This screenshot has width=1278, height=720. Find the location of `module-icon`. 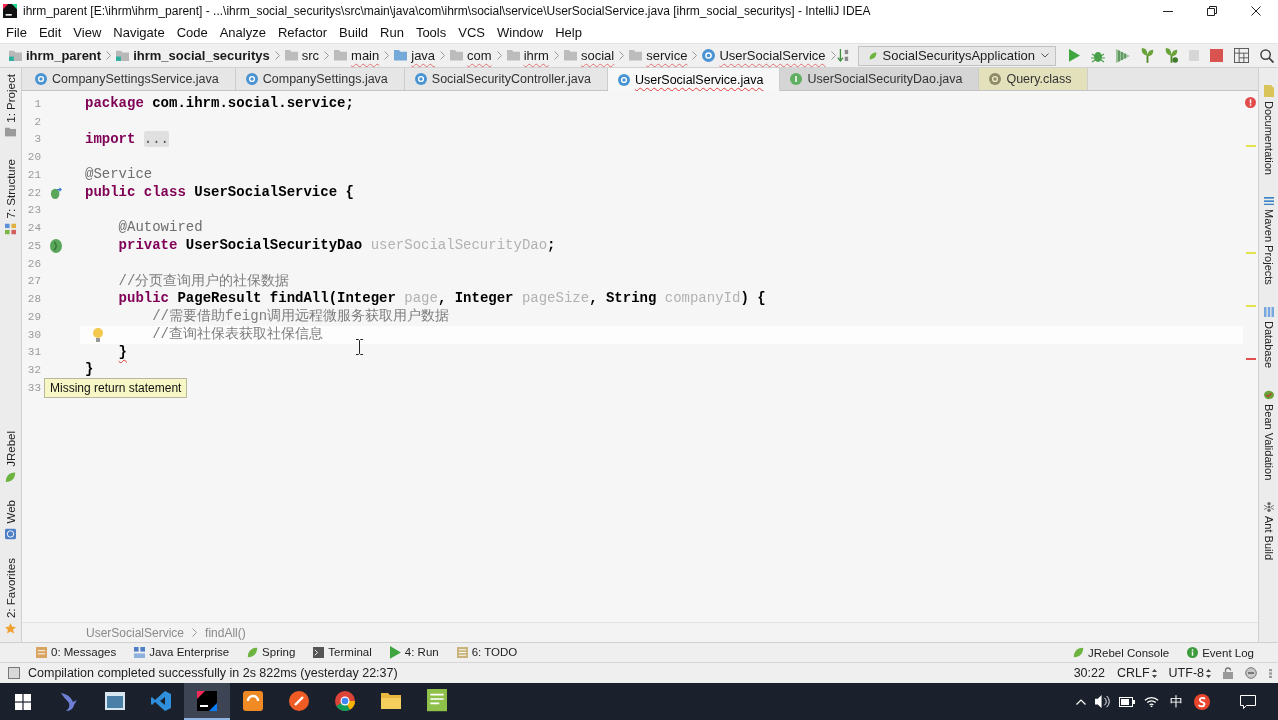

module-icon is located at coordinates (123, 55).